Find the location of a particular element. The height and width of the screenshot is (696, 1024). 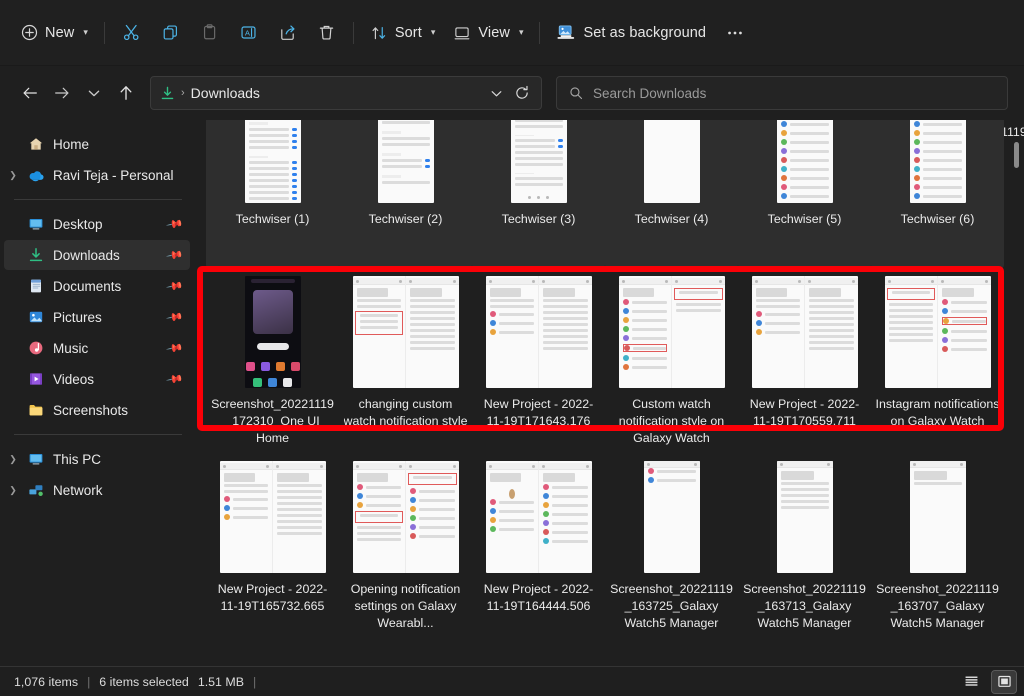

breadcrumb: › Downloads is located at coordinates (321, 93).